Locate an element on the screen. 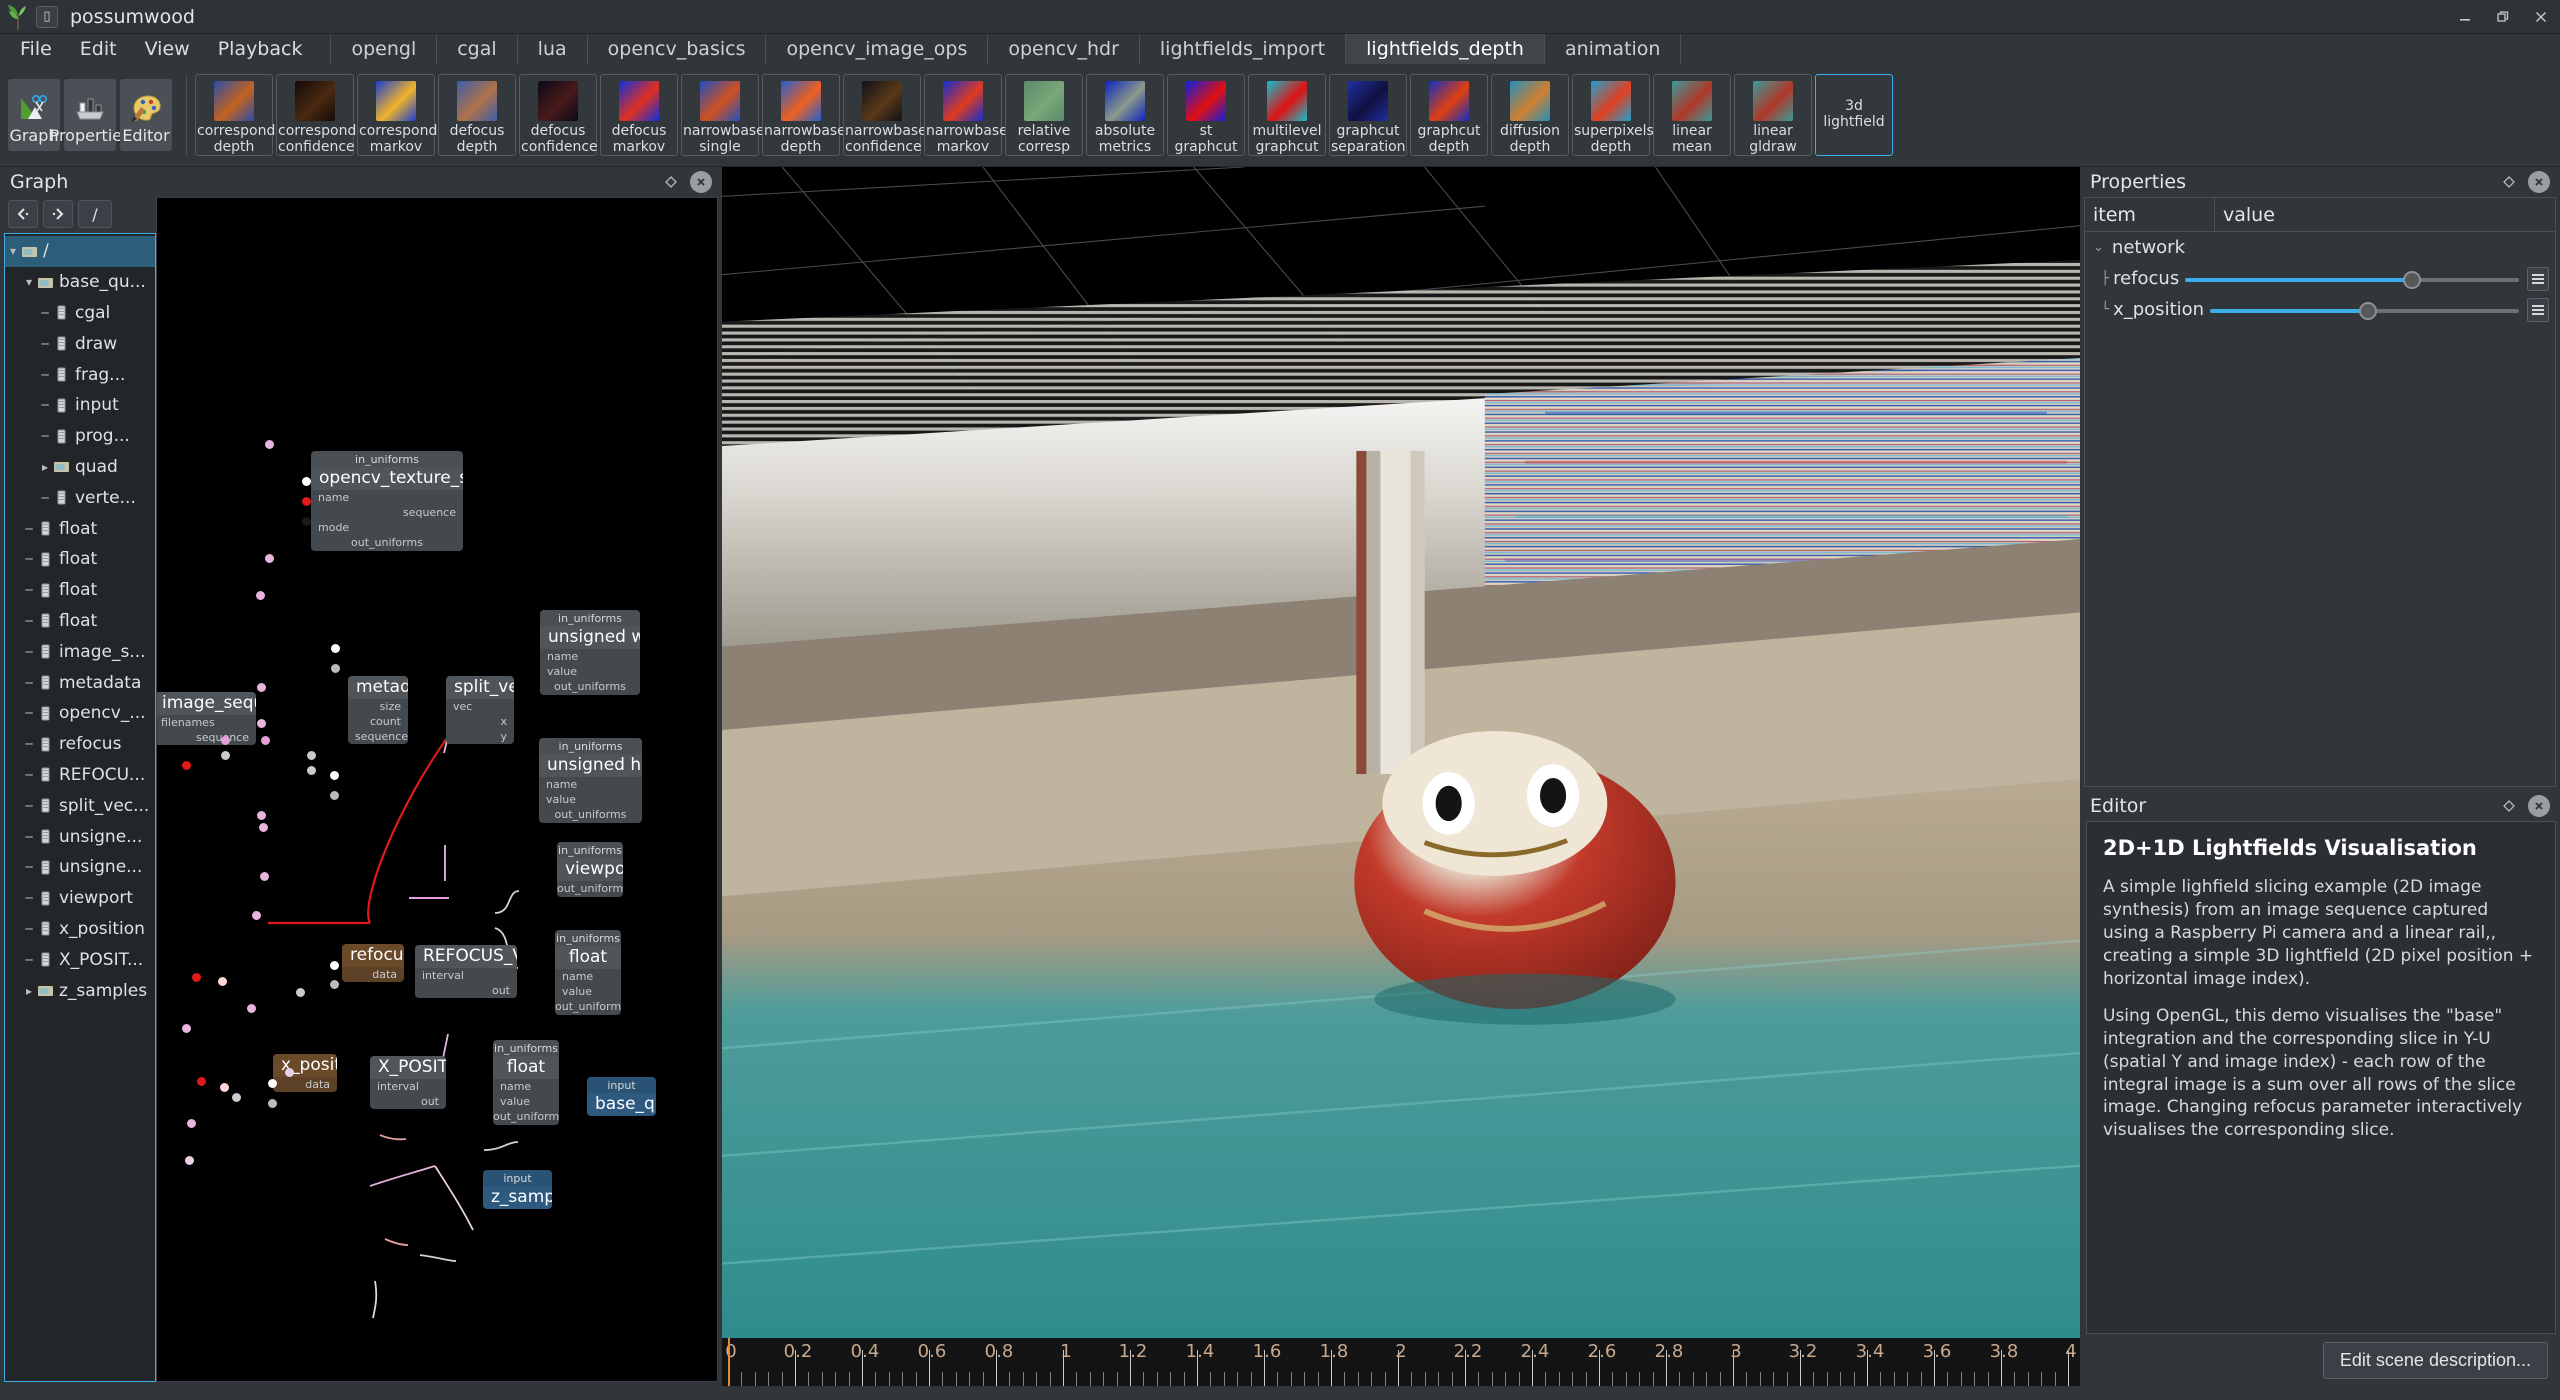 This screenshot has width=2560, height=1400. tab-opengl: opengl is located at coordinates (383, 49).